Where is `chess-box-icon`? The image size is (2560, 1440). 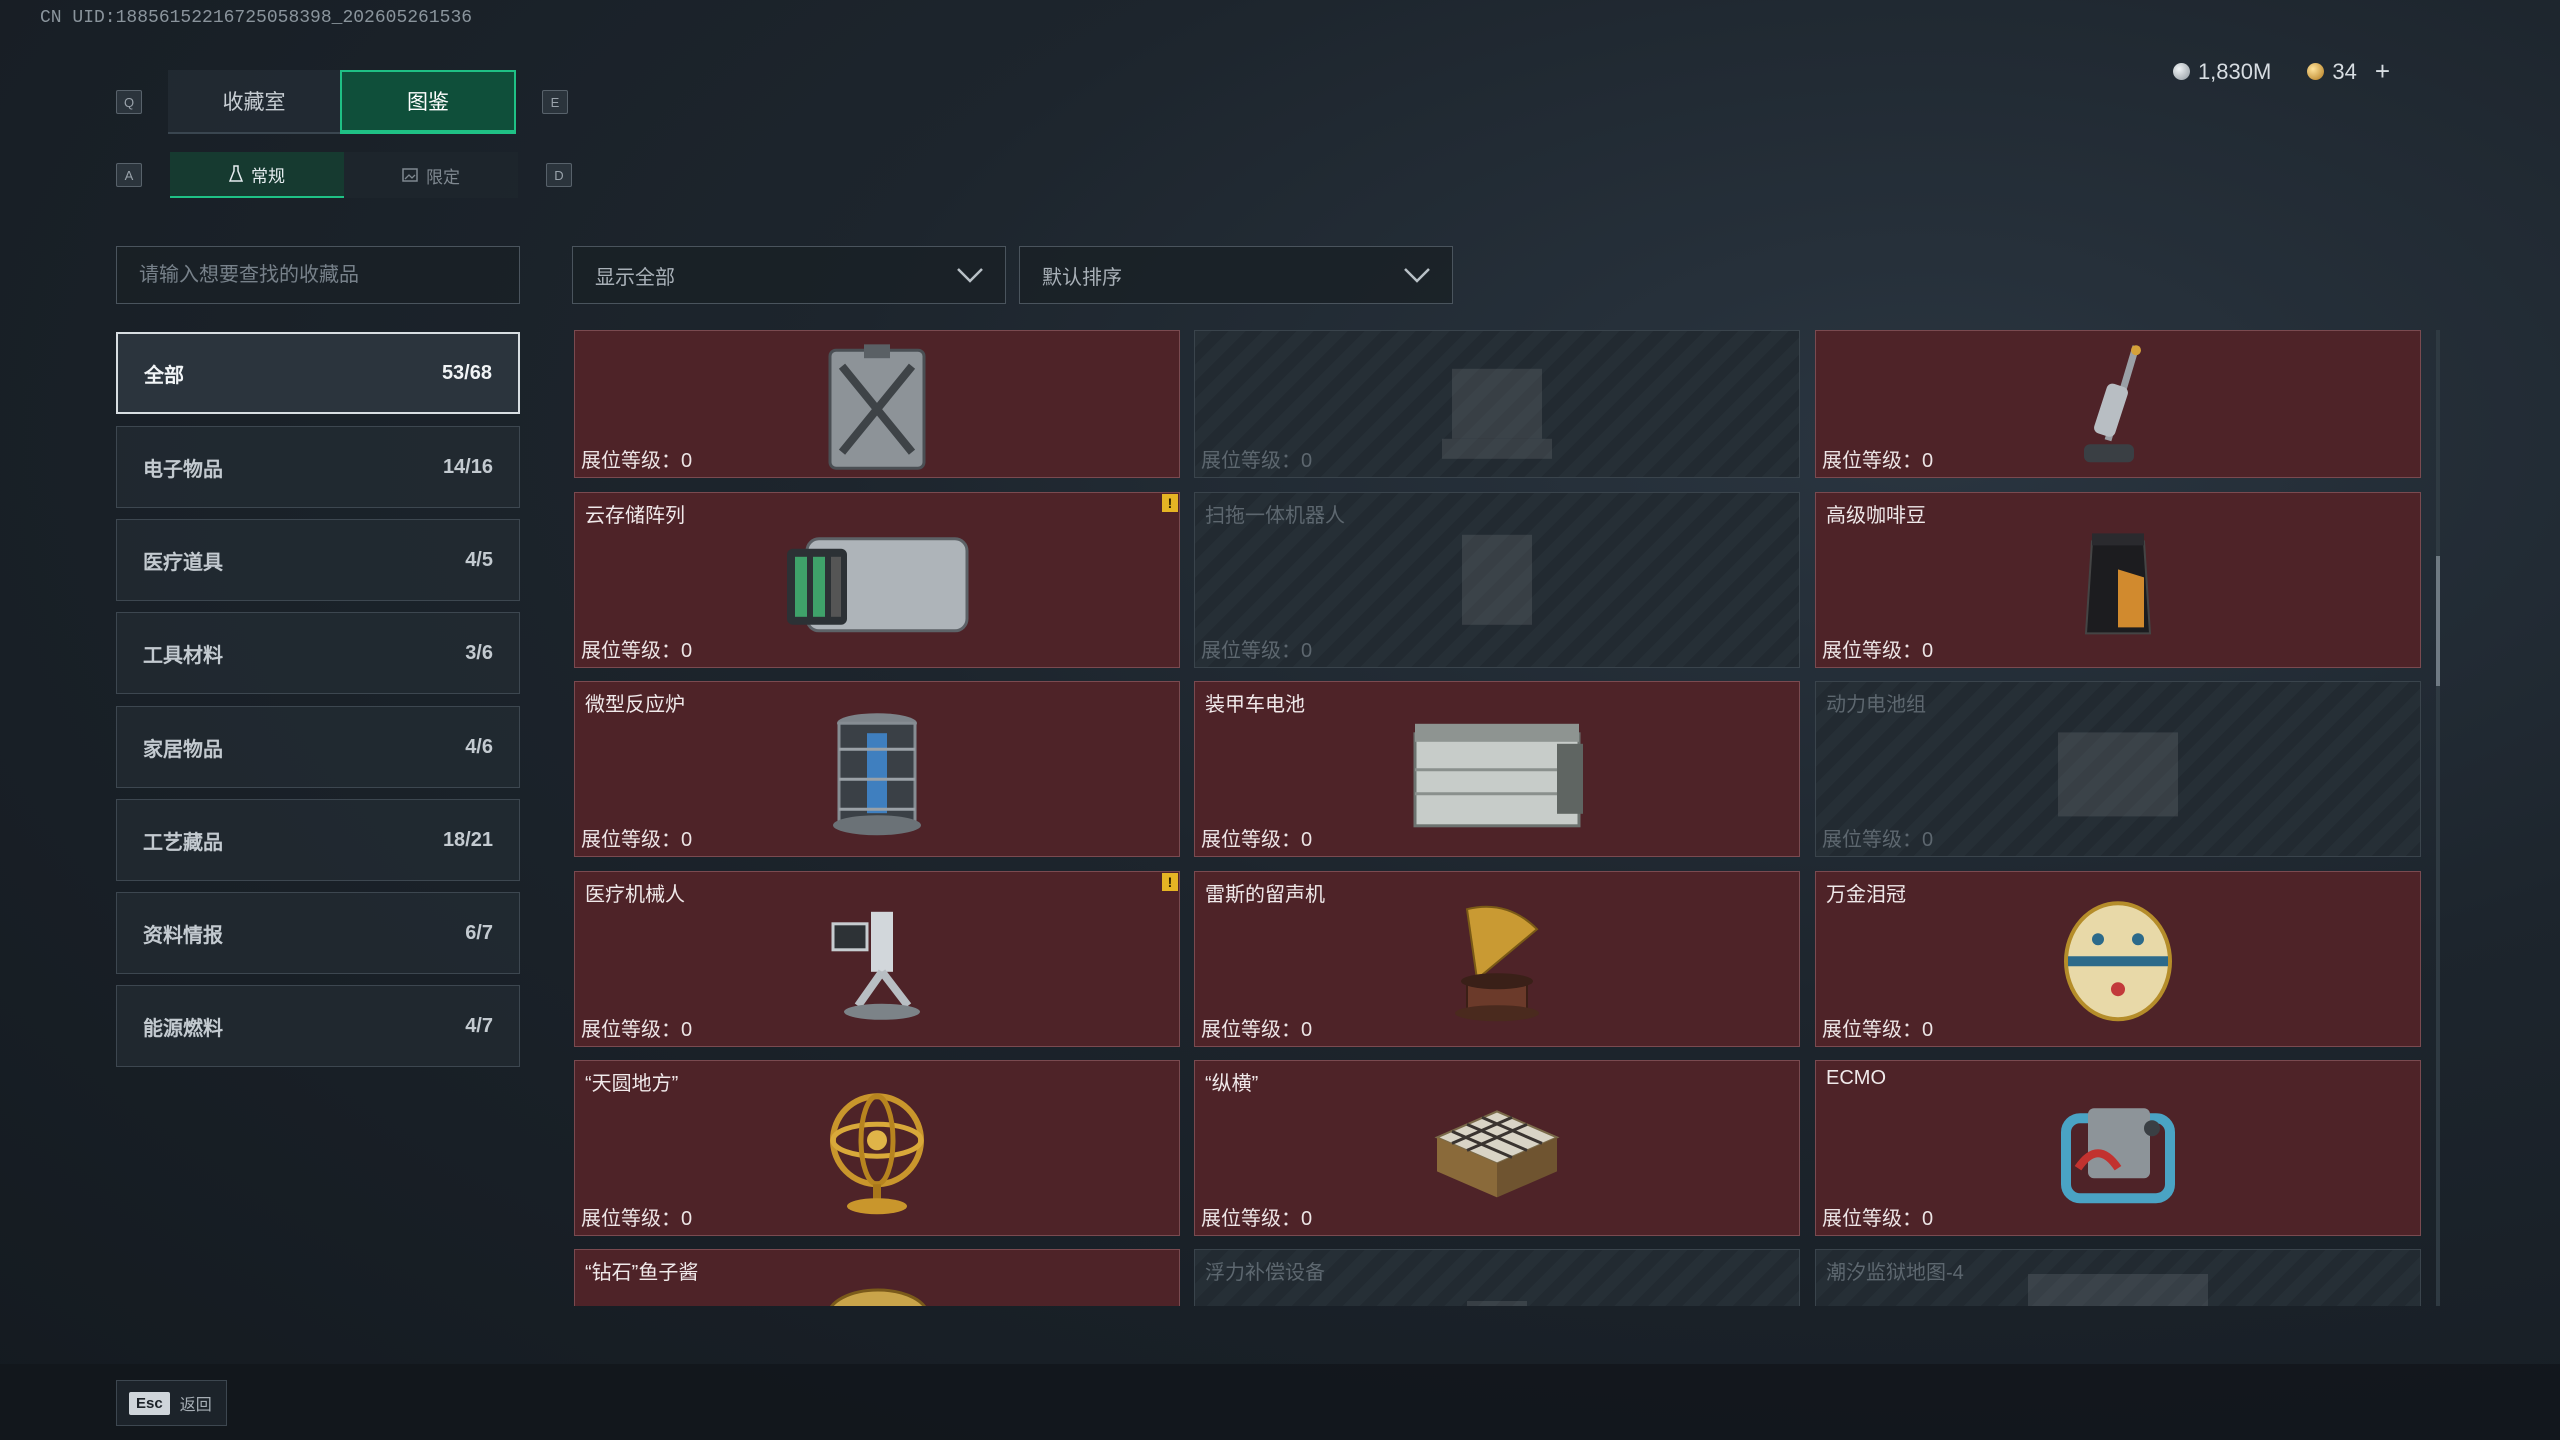
chess-box-icon is located at coordinates (1497, 1154).